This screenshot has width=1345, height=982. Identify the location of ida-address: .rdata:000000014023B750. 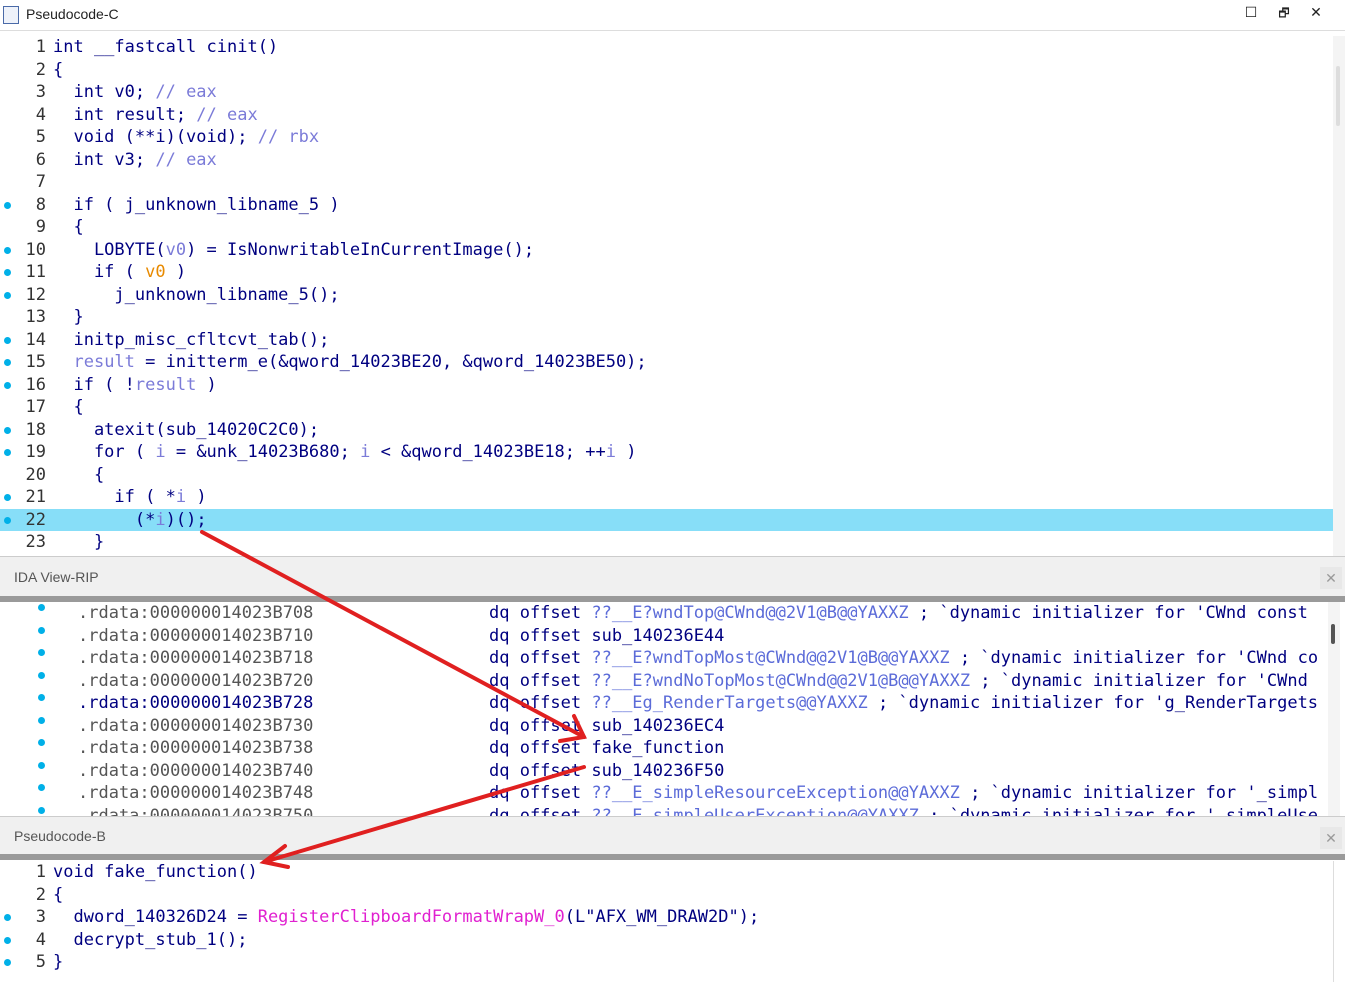
(195, 811).